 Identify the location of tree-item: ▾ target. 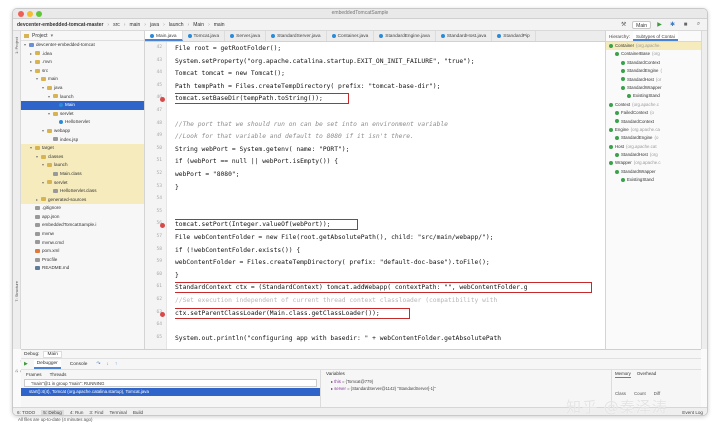
(82, 148).